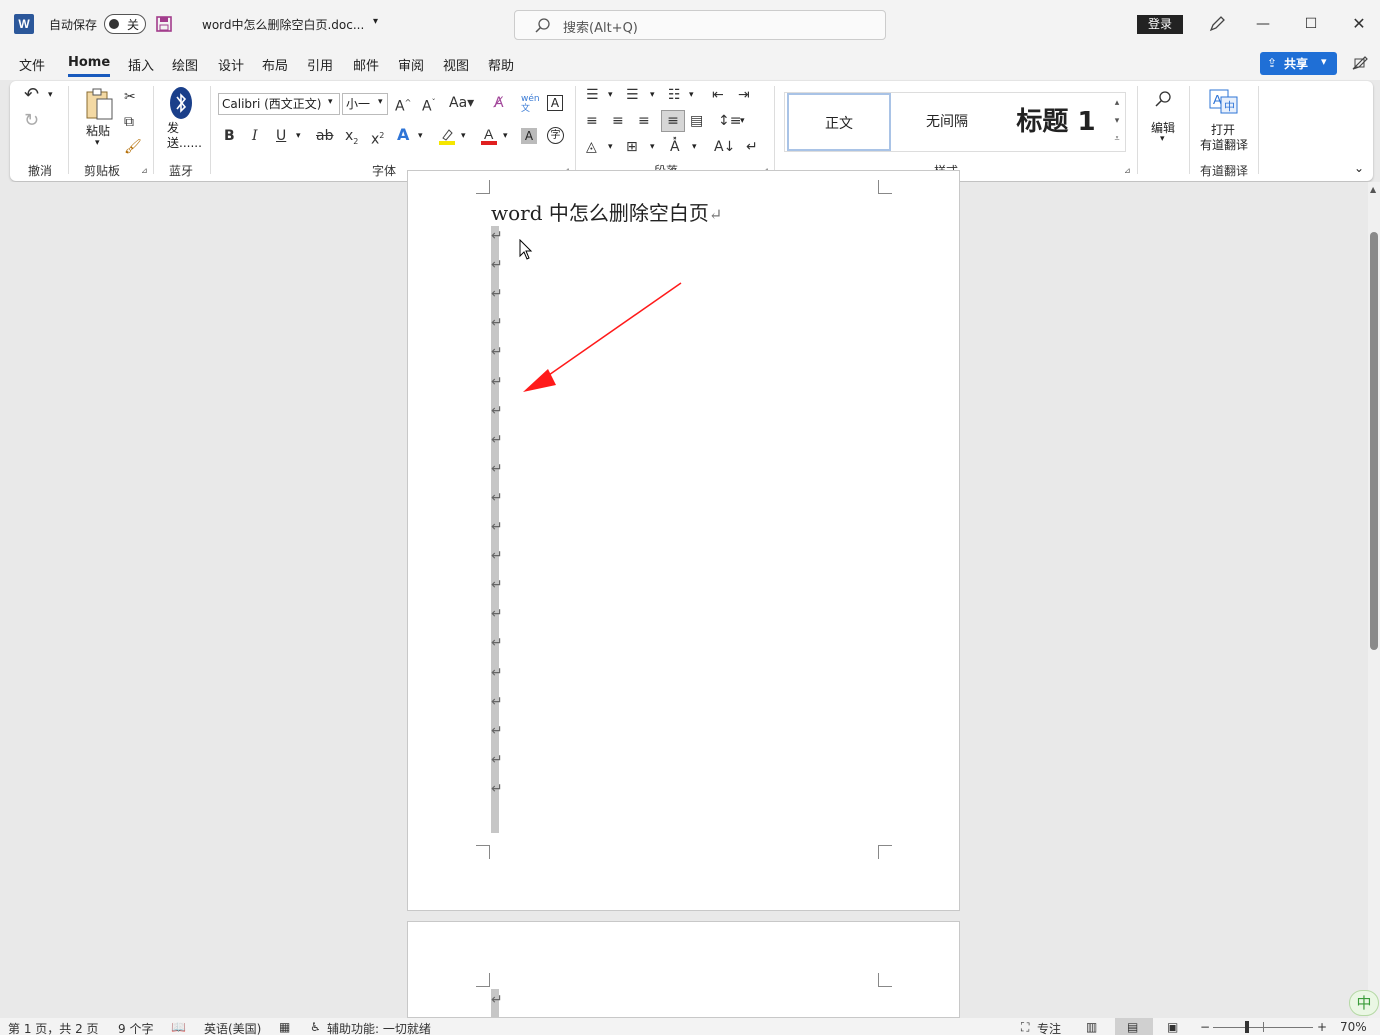 Image resolution: width=1380 pixels, height=1035 pixels. What do you see at coordinates (125, 24) in the screenshot?
I see `autosave-toggle: 关` at bounding box center [125, 24].